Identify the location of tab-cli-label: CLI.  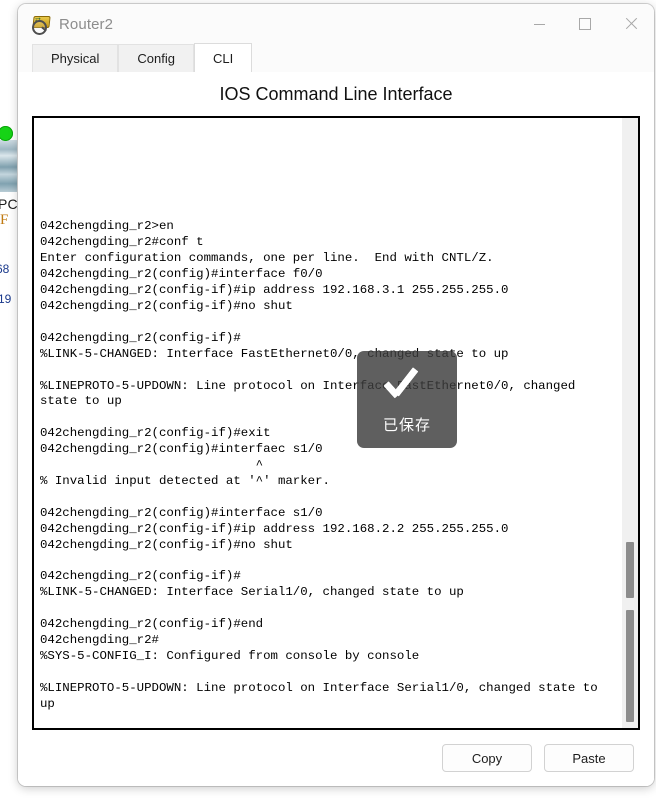
(223, 58).